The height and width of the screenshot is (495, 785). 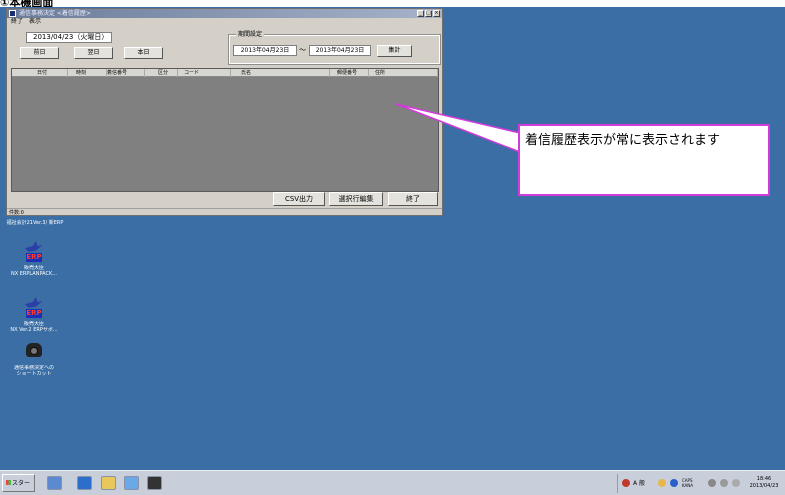 I want to click on tray-clock: 18:46 2013/04/23, so click(x=764, y=483).